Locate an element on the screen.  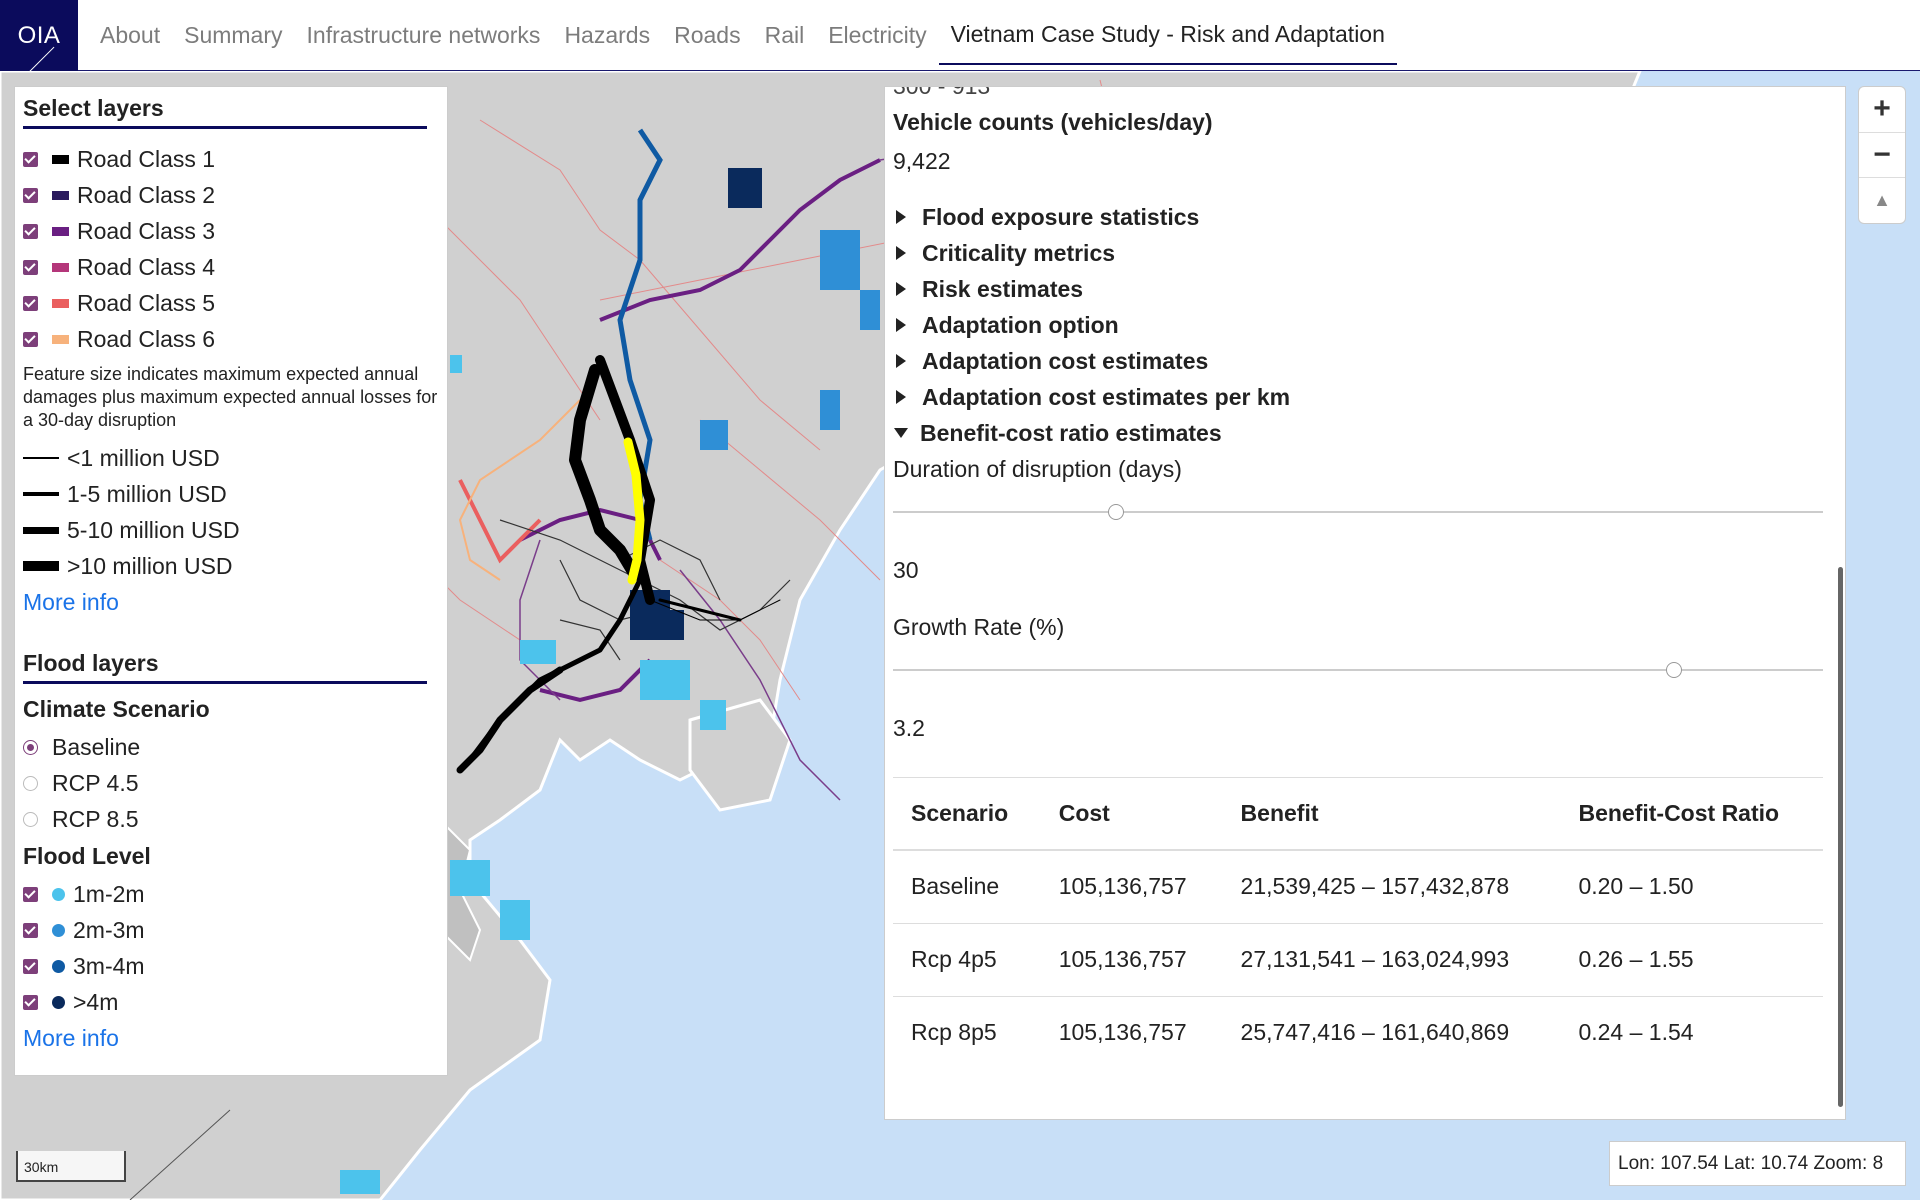
zoom-out-button: − is located at coordinates (1882, 156).